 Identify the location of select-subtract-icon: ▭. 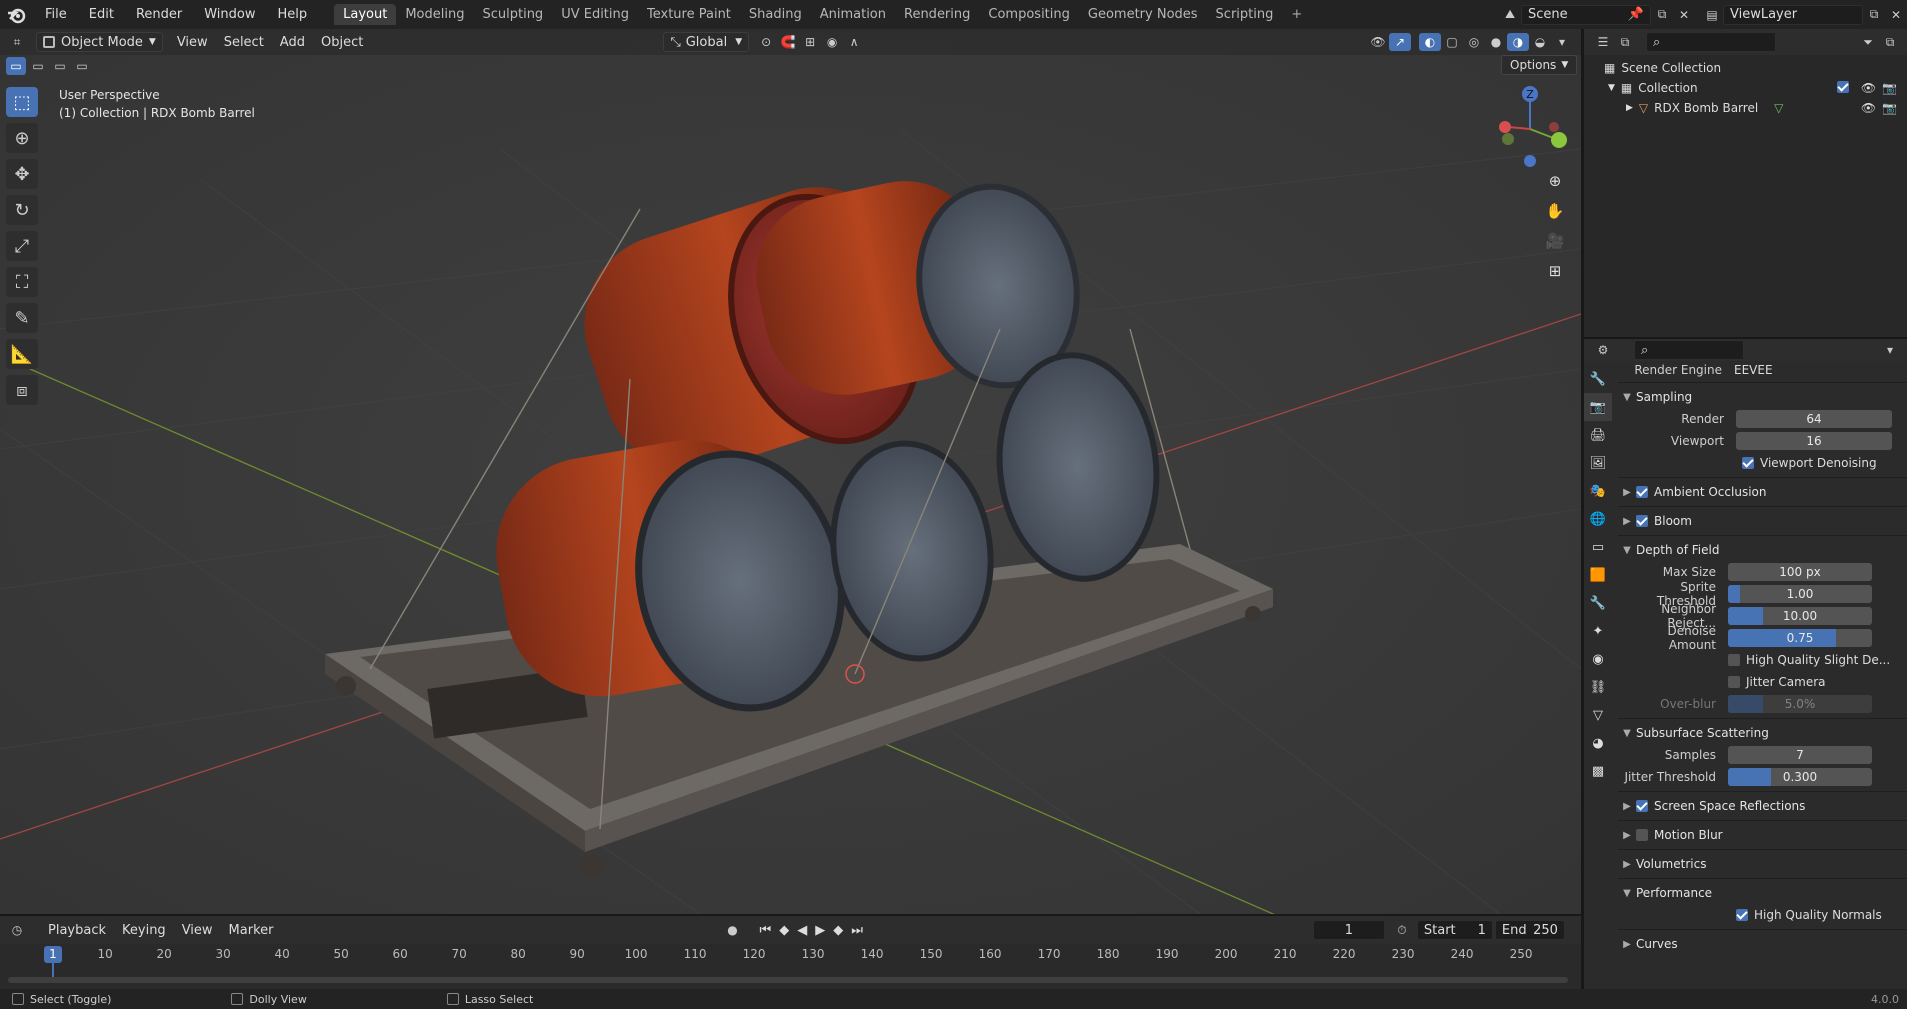
(60, 66).